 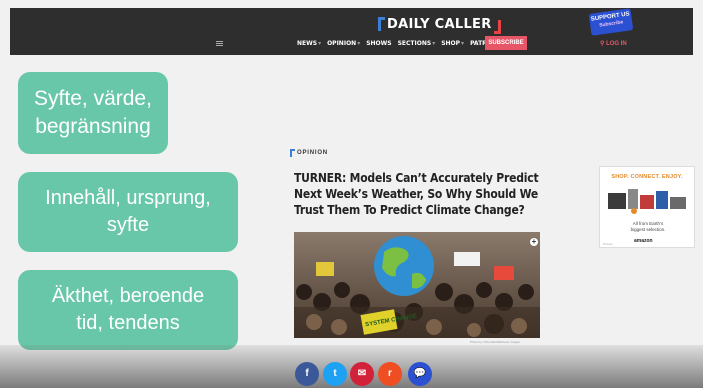 What do you see at coordinates (608, 244) in the screenshot?
I see `ad-privacy-label: Privacy` at bounding box center [608, 244].